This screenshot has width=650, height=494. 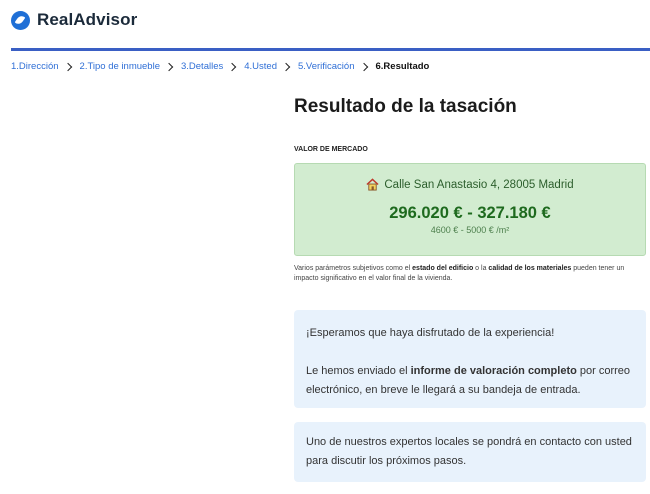 I want to click on page-title: Resultado de la tasación, so click(x=405, y=106).